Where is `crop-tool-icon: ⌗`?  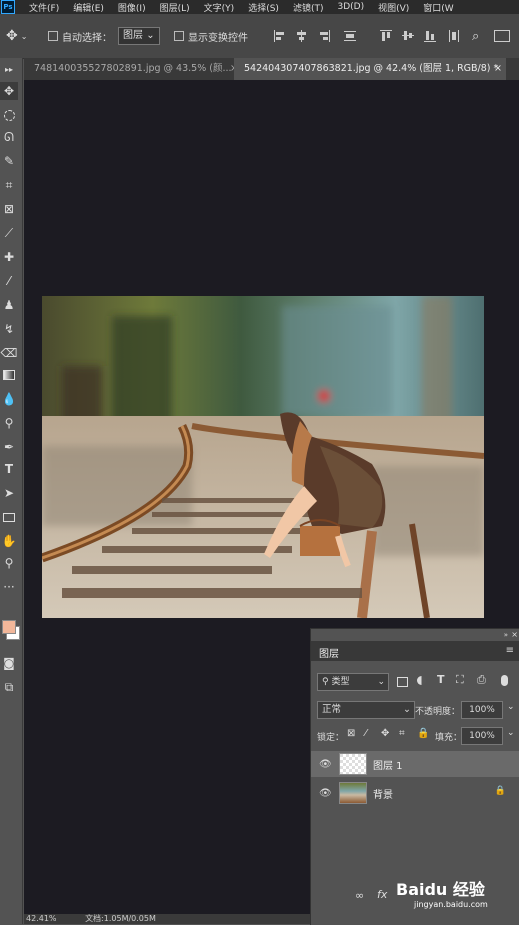
crop-tool-icon: ⌗ is located at coordinates (9, 185).